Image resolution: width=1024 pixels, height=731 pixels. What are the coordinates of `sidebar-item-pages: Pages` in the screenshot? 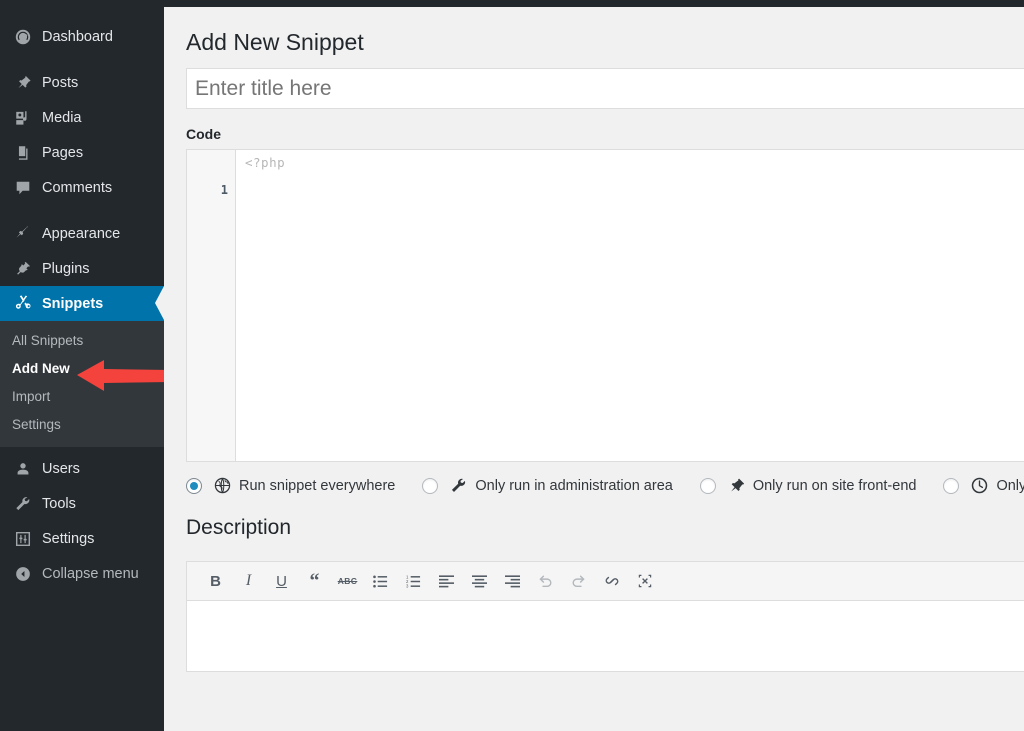 It's located at (82, 152).